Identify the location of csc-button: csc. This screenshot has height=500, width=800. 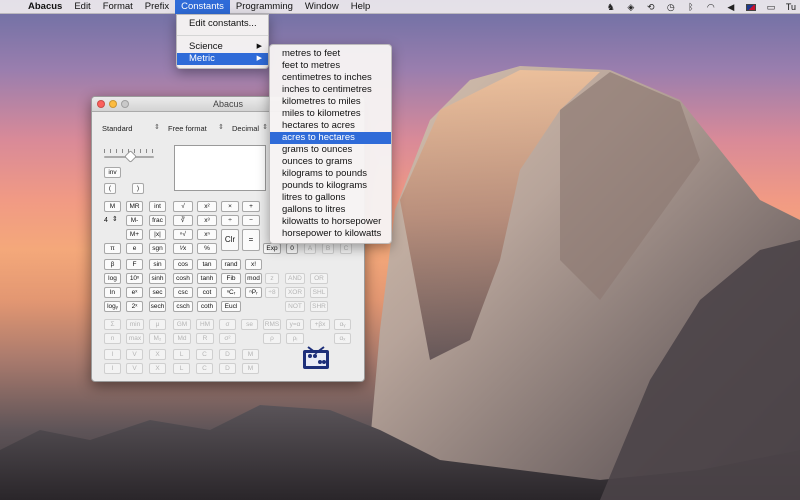
(183, 292).